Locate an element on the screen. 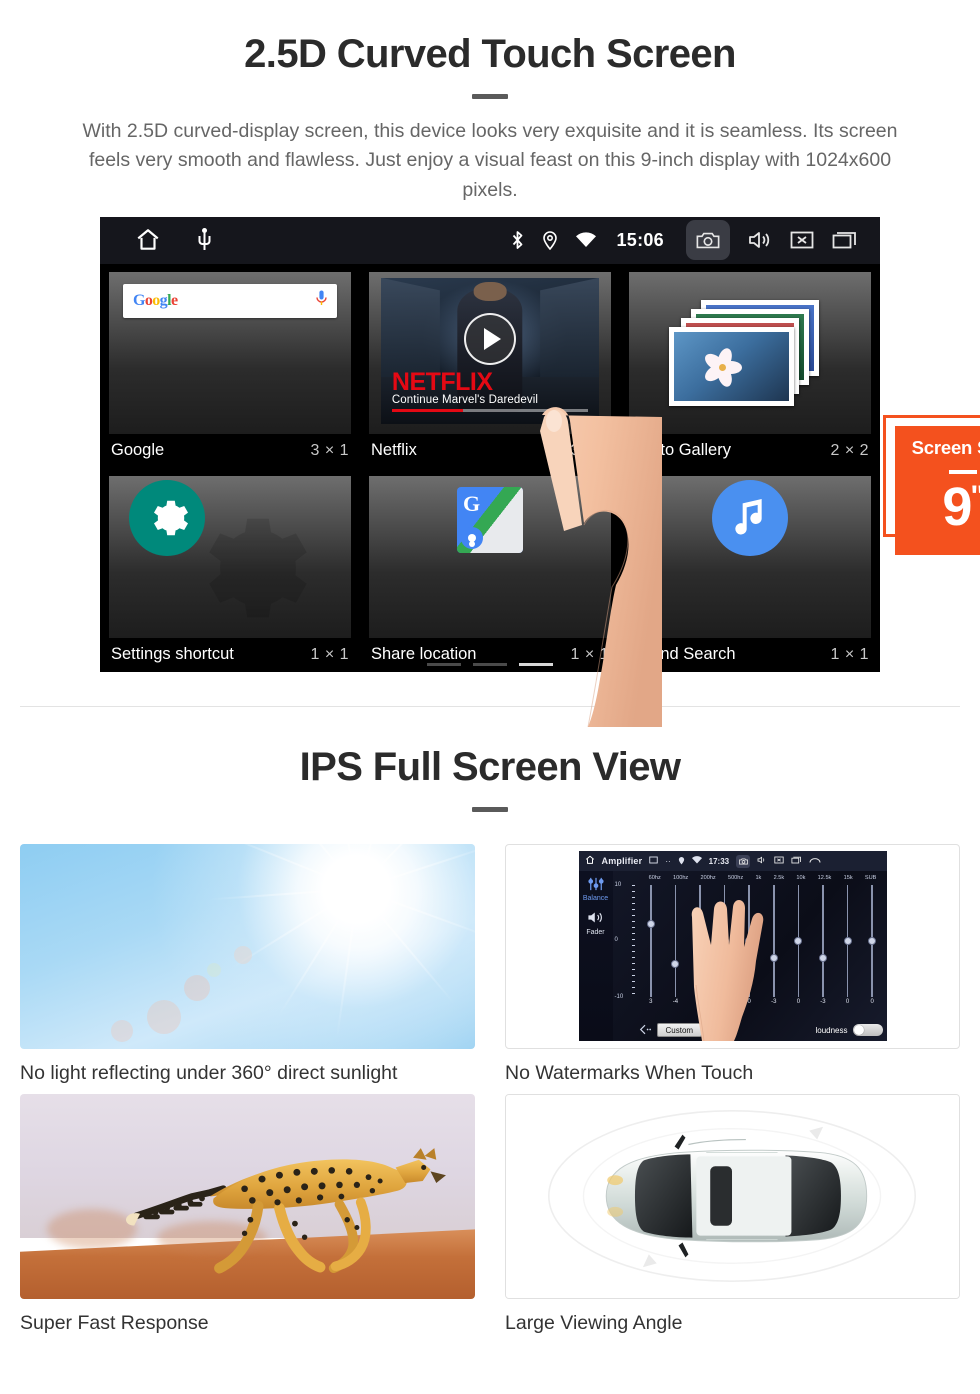  widget-label: Sound Search is located at coordinates (683, 654).